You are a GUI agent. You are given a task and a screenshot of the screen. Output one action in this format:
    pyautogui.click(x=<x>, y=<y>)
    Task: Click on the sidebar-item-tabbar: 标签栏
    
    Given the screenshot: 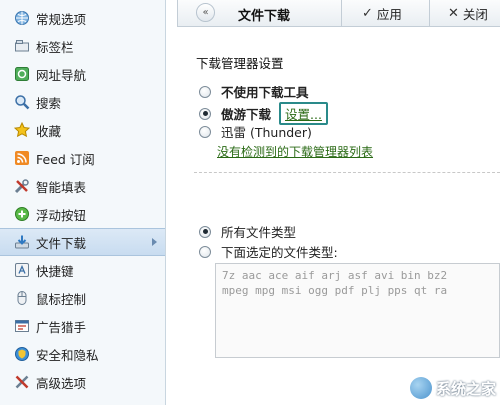 What is the action you would take?
    pyautogui.click(x=82, y=46)
    